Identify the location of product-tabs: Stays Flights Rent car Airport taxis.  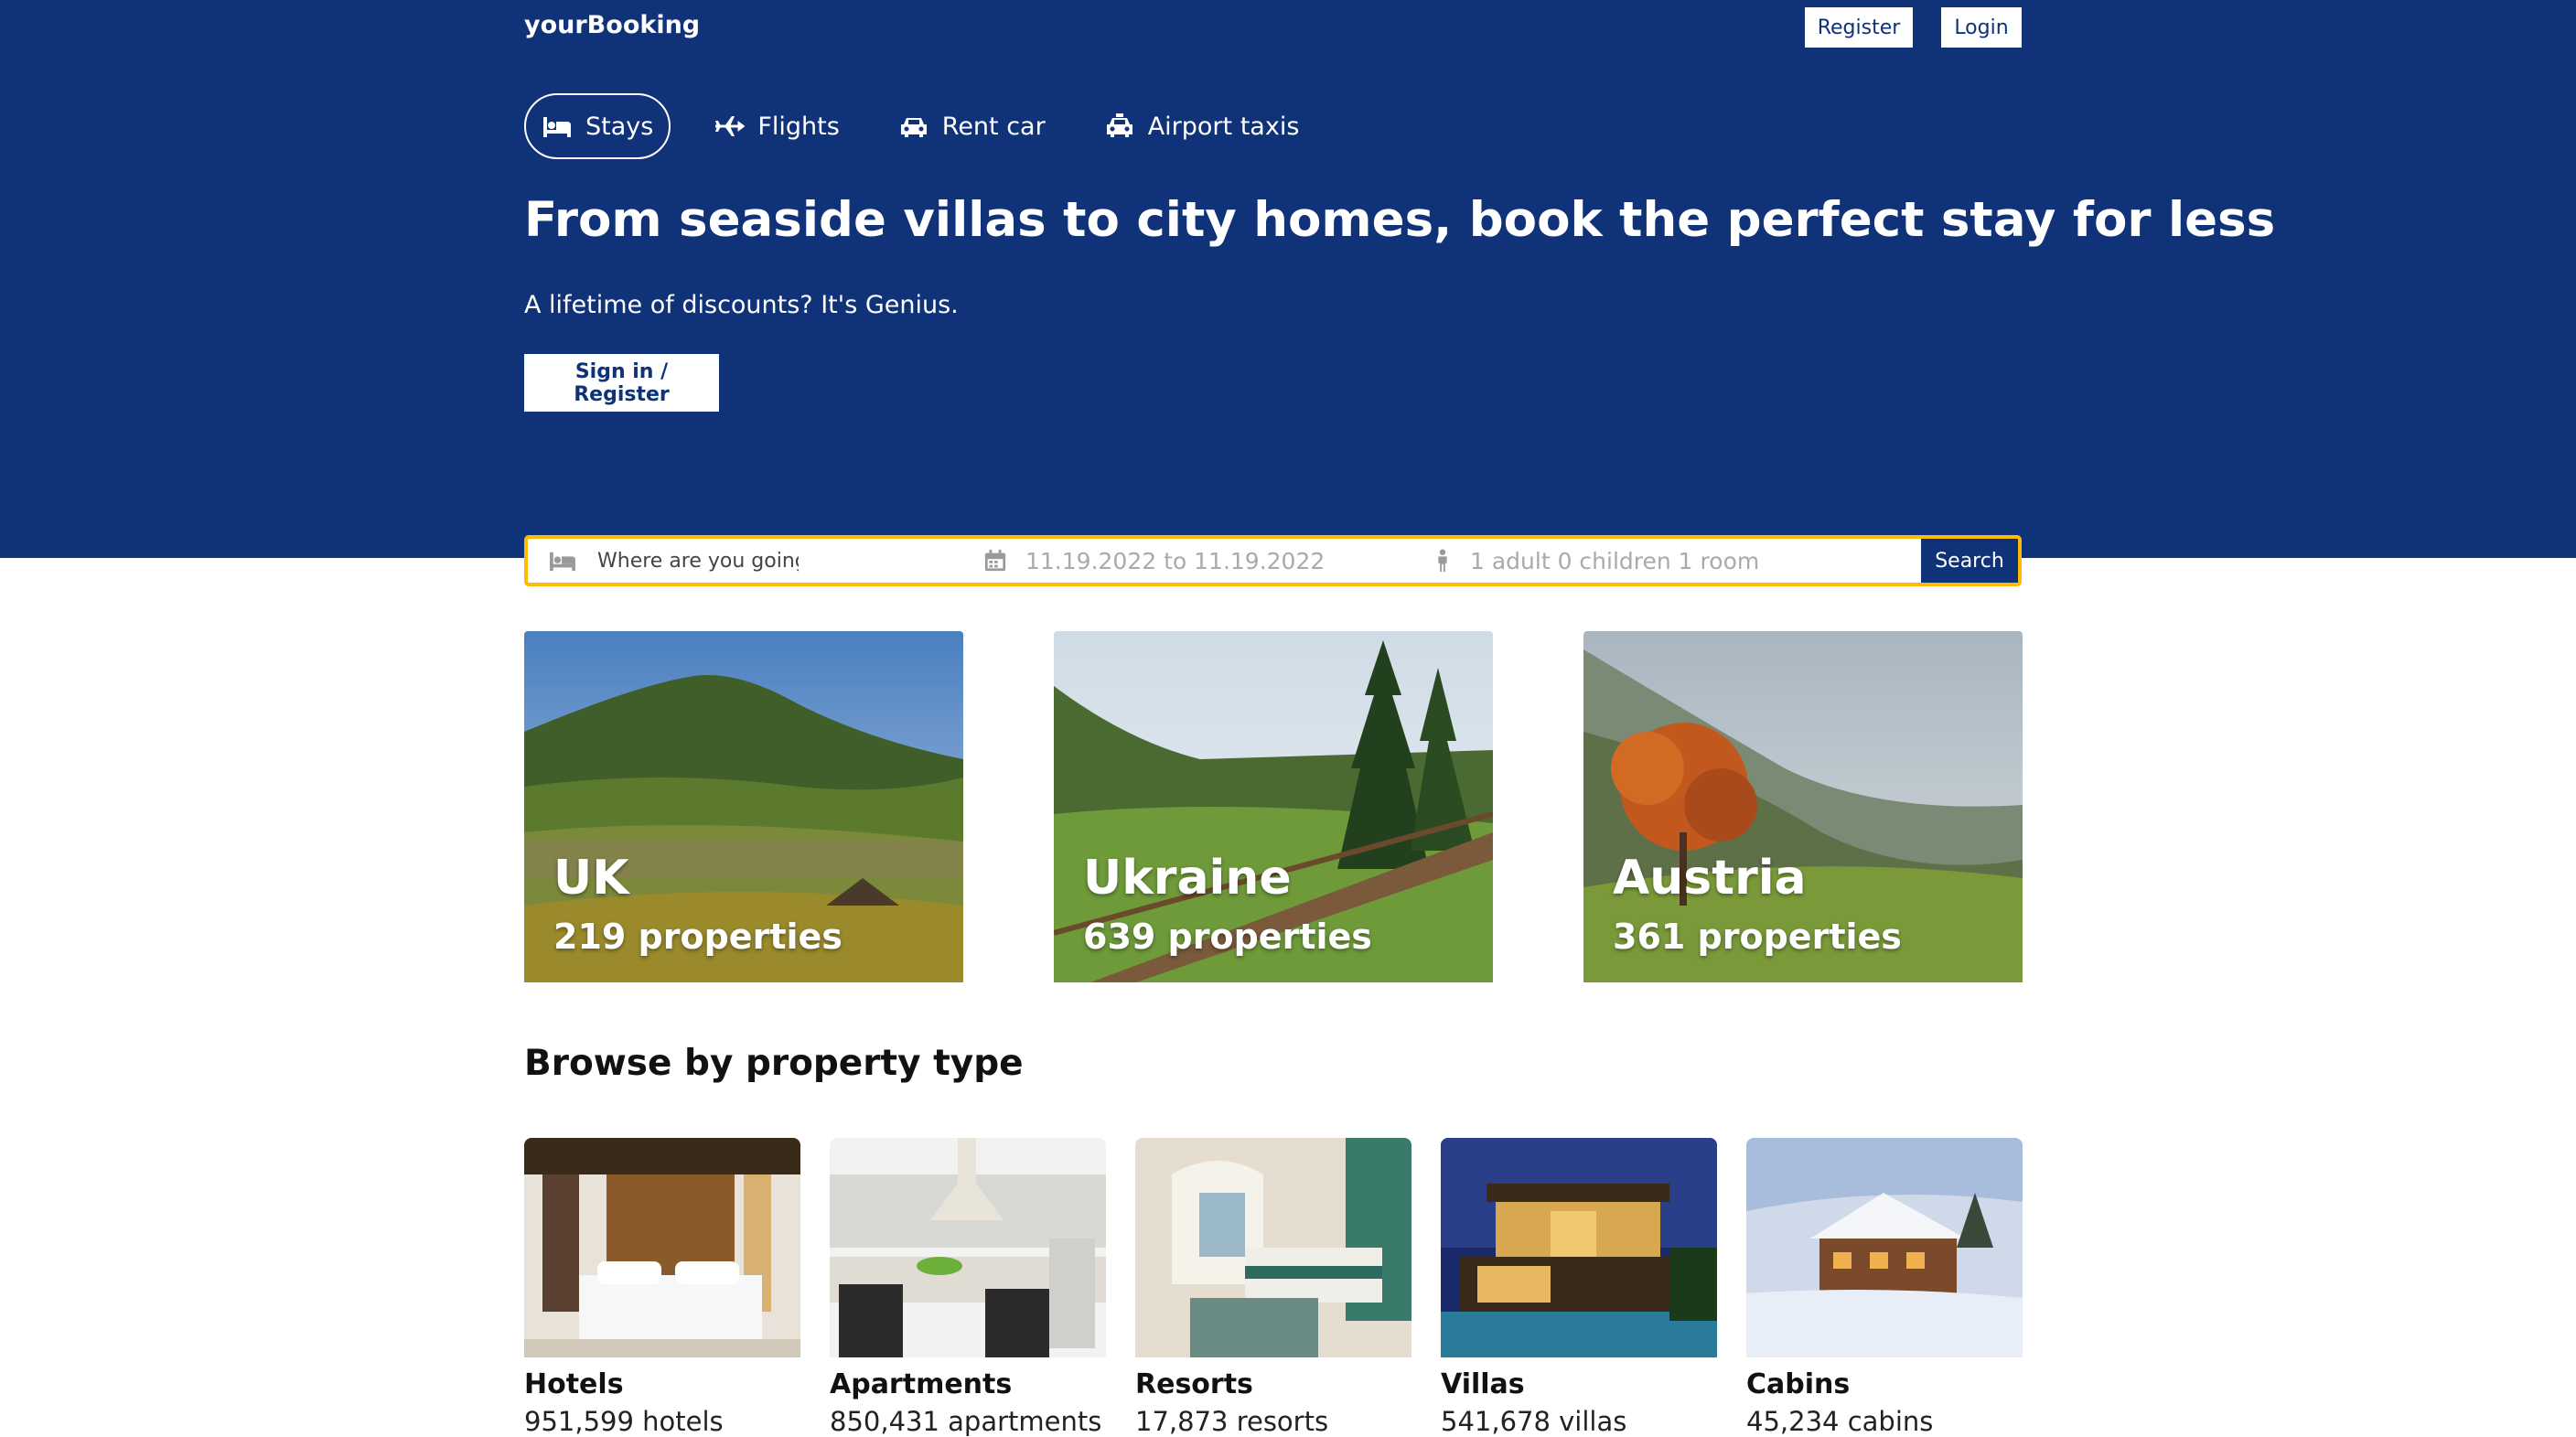
(933, 126).